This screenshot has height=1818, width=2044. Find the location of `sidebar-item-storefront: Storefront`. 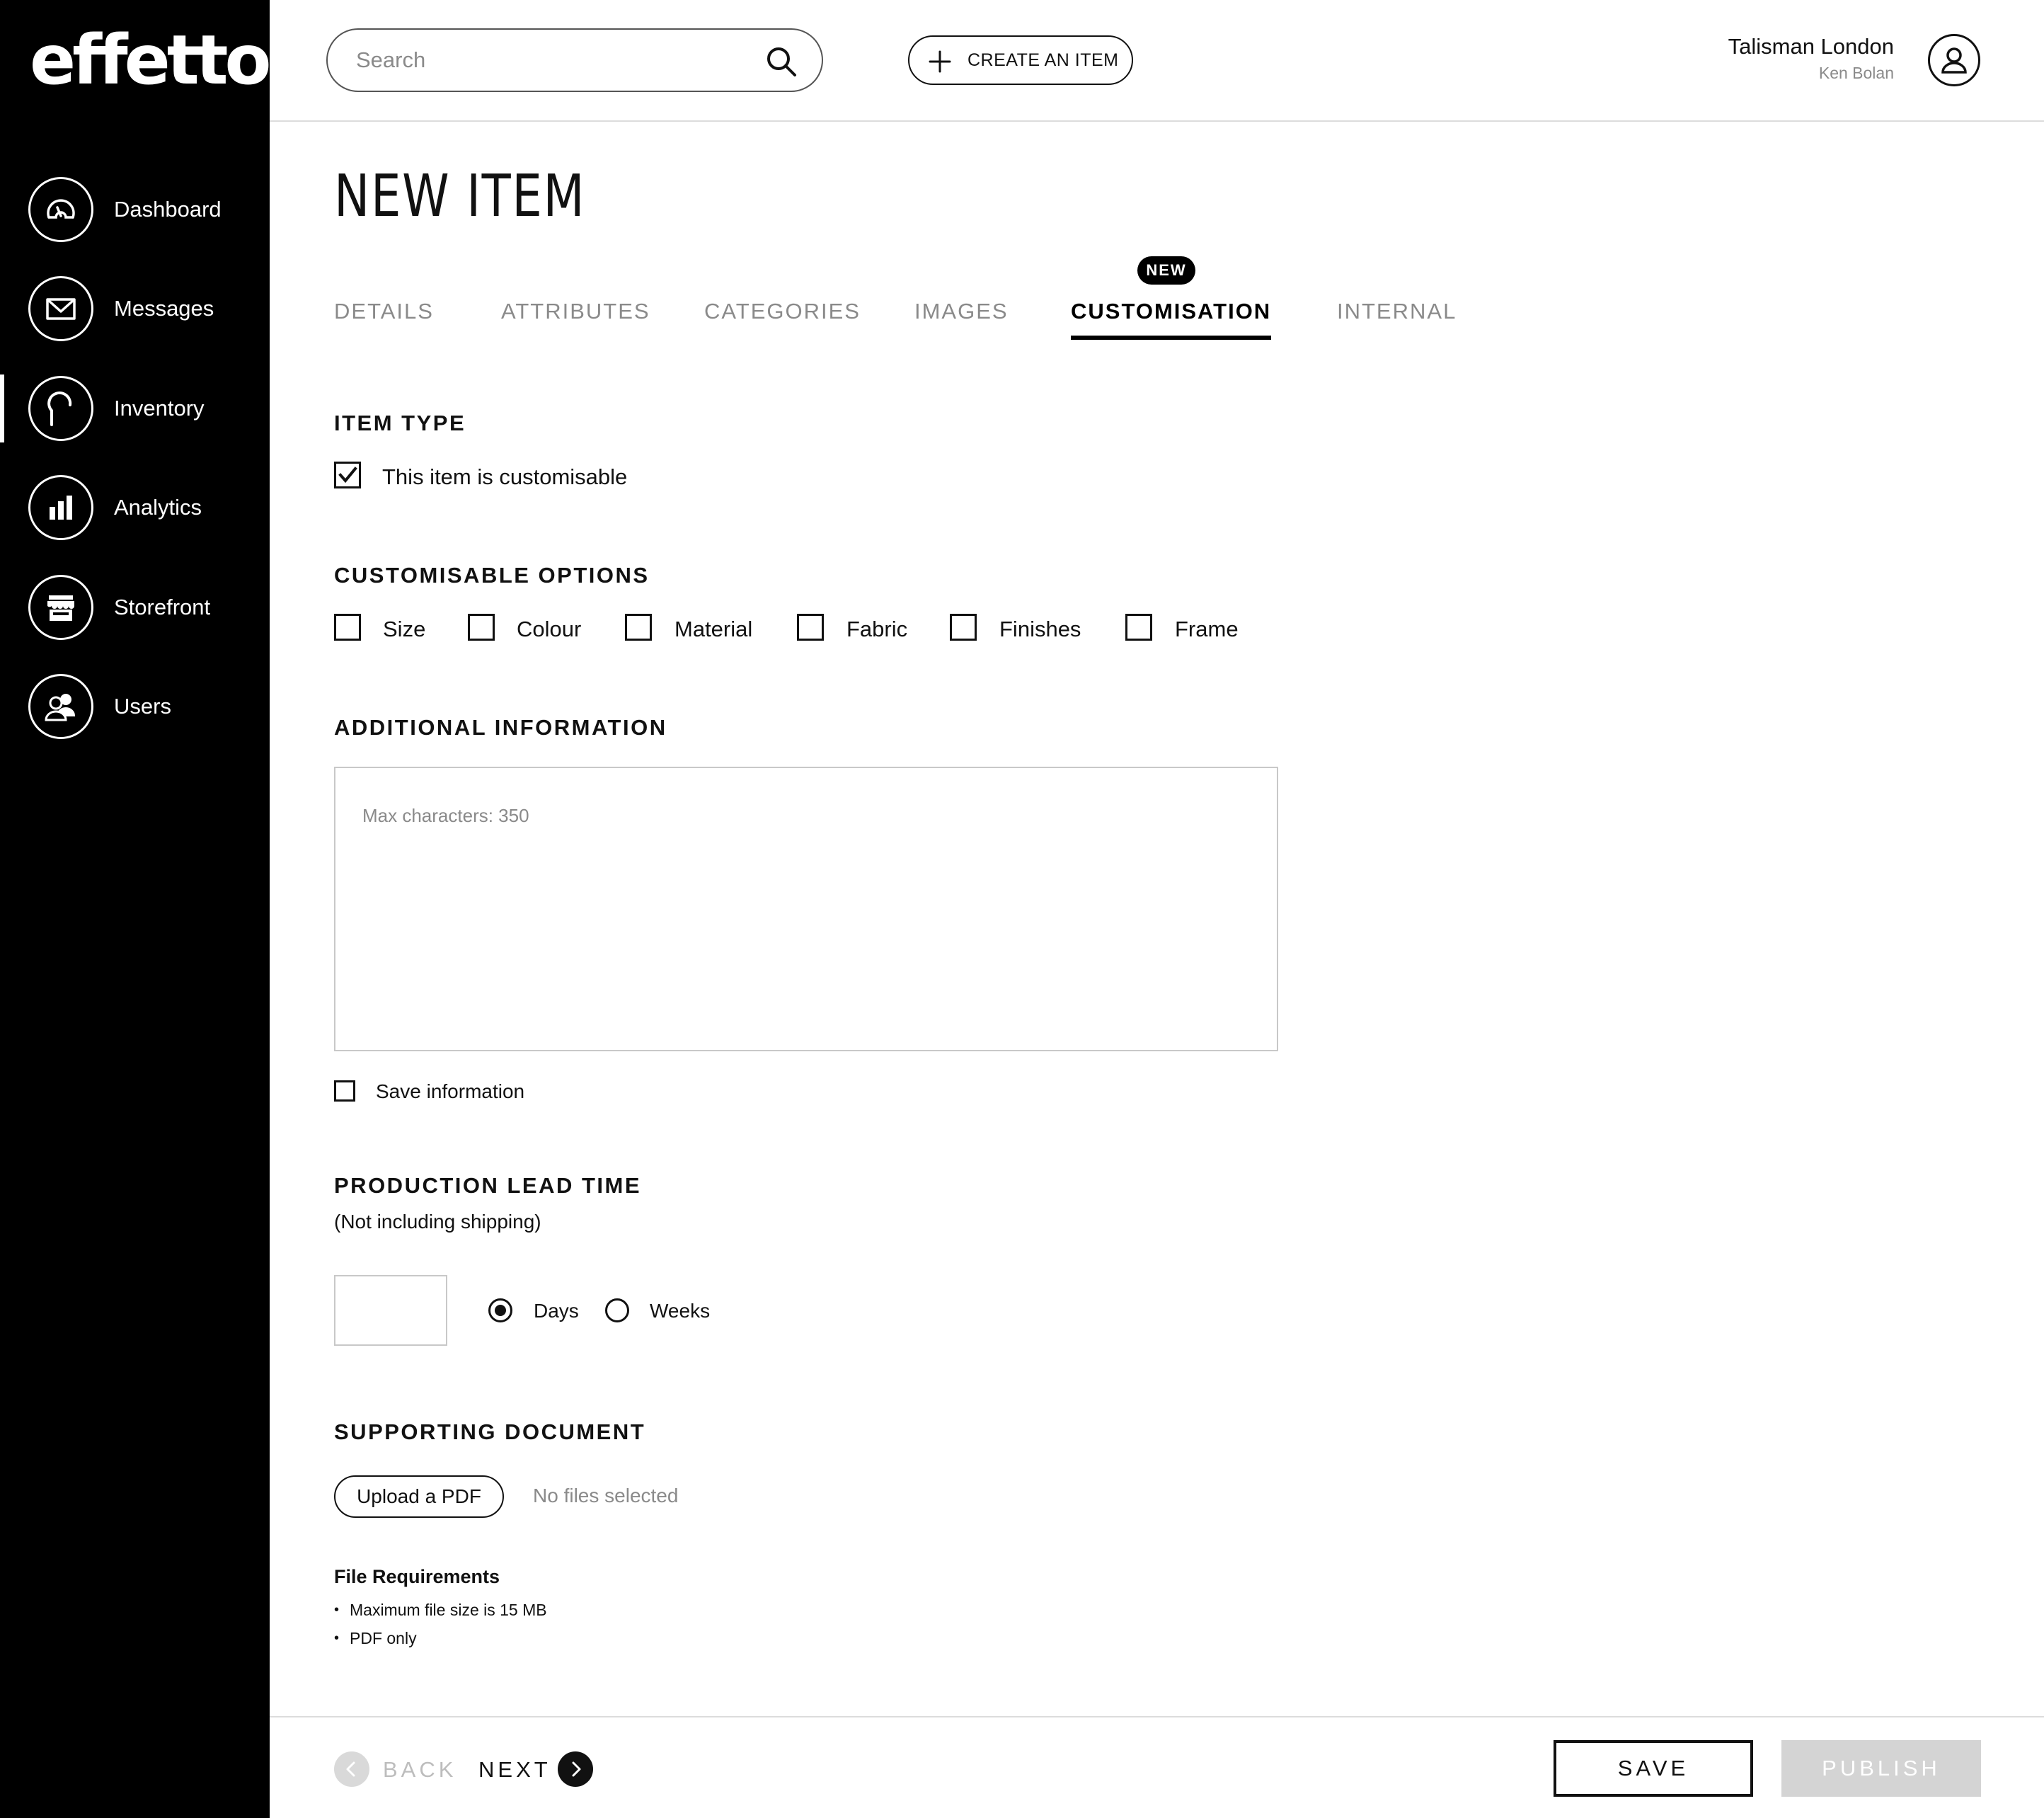

sidebar-item-storefront: Storefront is located at coordinates (135, 607).